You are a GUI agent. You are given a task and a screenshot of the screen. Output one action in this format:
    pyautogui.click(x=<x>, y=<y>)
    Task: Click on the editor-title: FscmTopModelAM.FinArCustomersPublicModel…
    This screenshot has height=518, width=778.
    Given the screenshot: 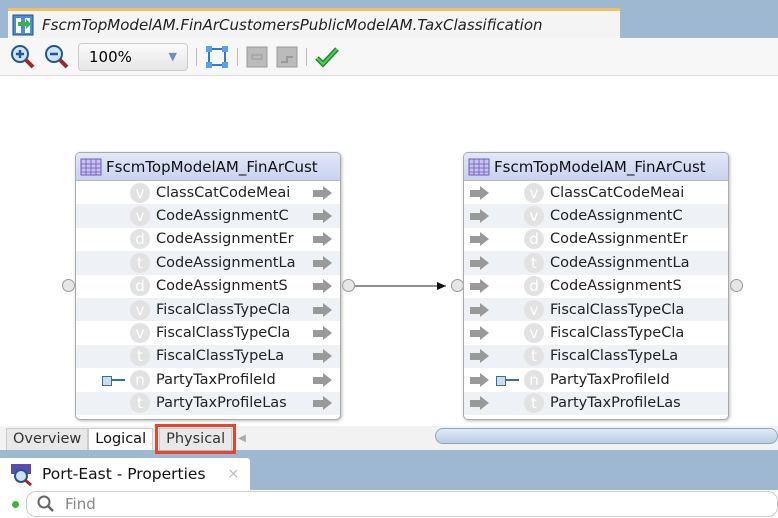 What is the action you would take?
    pyautogui.click(x=292, y=24)
    